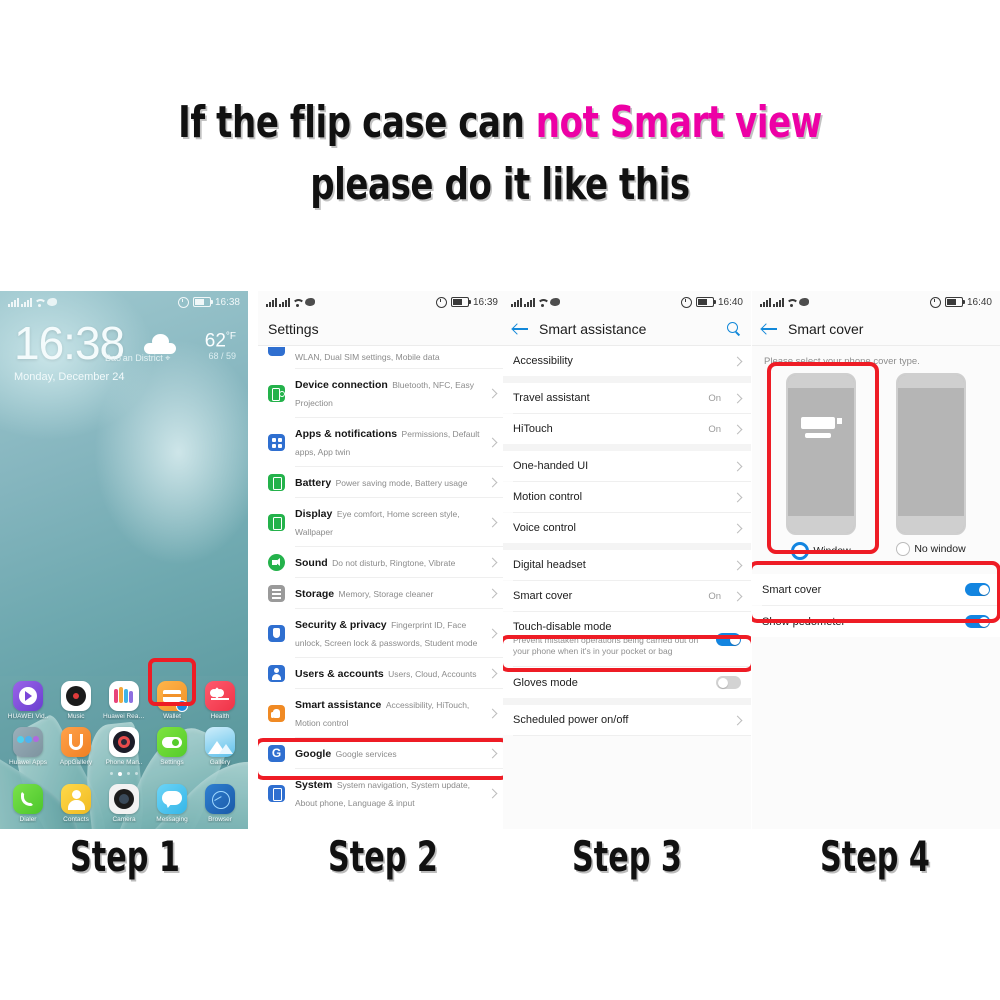 The width and height of the screenshot is (1000, 1000). Describe the element at coordinates (977, 589) in the screenshot. I see `smart-cover-toggle` at that location.